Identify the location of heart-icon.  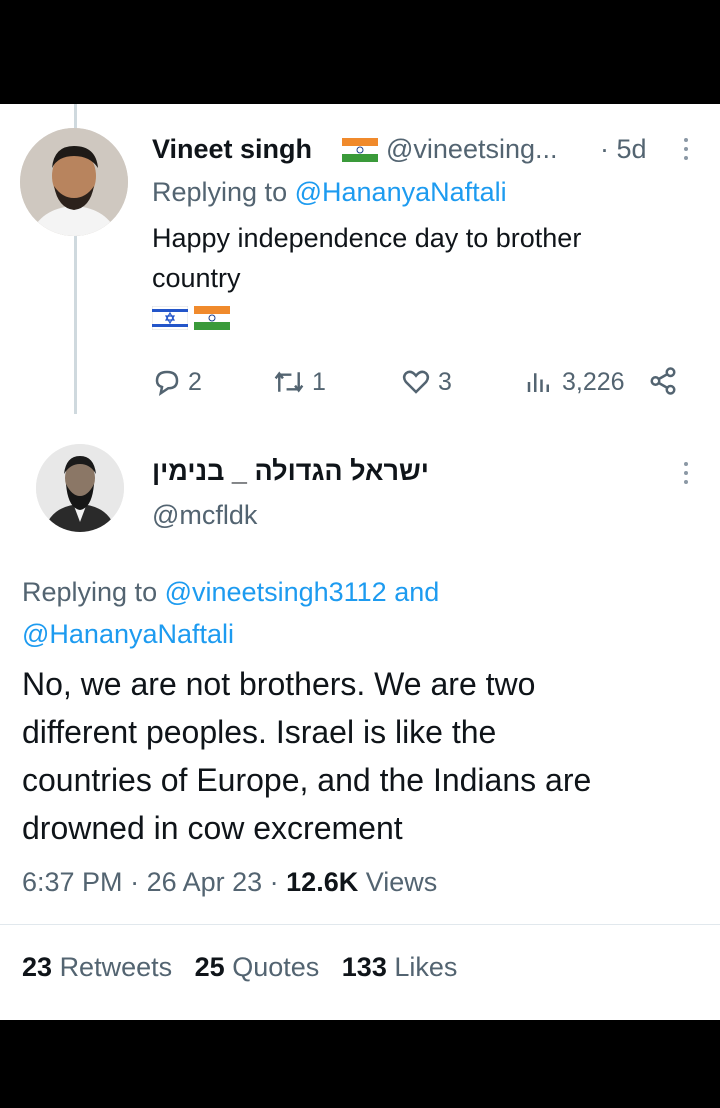
(416, 382).